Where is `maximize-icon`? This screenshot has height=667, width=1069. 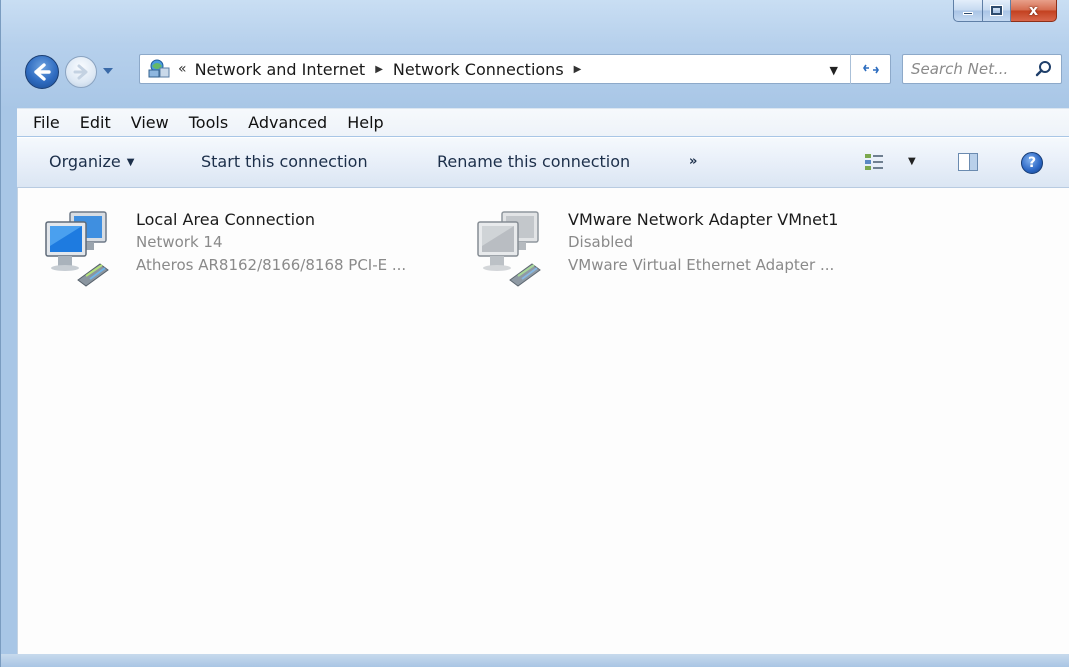 maximize-icon is located at coordinates (996, 10).